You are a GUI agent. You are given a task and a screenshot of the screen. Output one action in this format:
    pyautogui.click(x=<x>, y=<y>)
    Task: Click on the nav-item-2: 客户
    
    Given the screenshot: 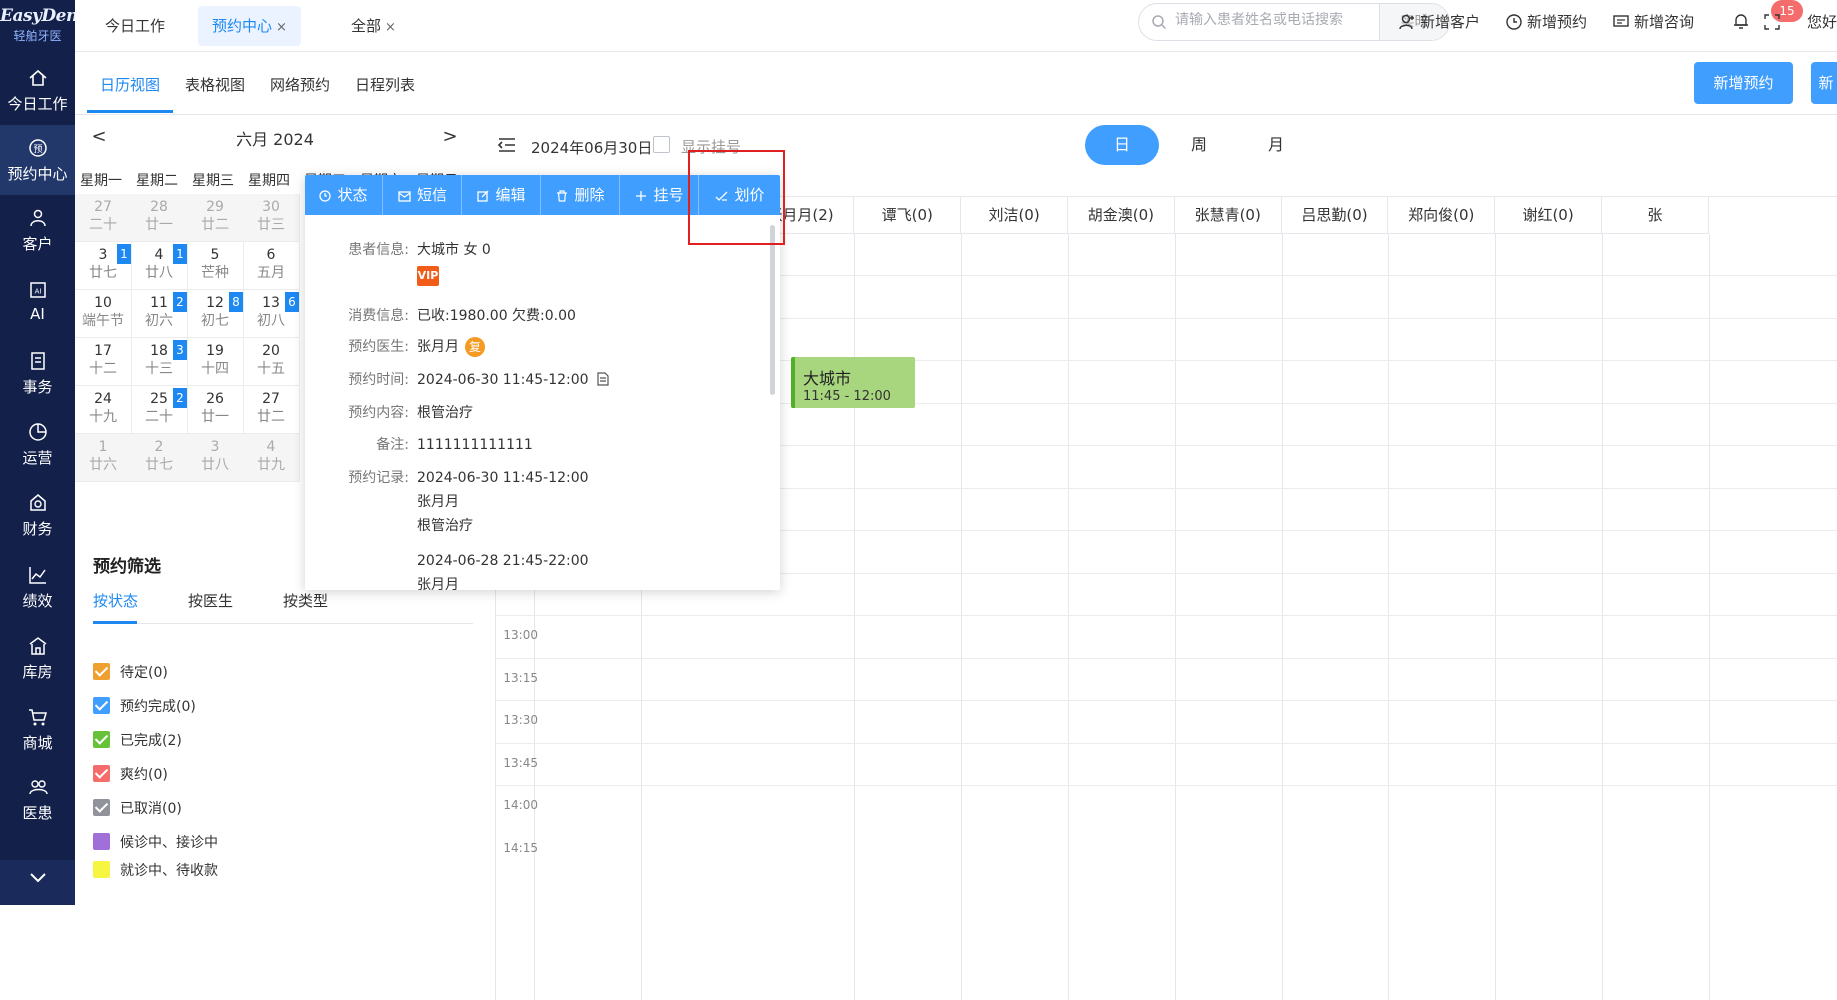 What is the action you would take?
    pyautogui.click(x=37, y=230)
    